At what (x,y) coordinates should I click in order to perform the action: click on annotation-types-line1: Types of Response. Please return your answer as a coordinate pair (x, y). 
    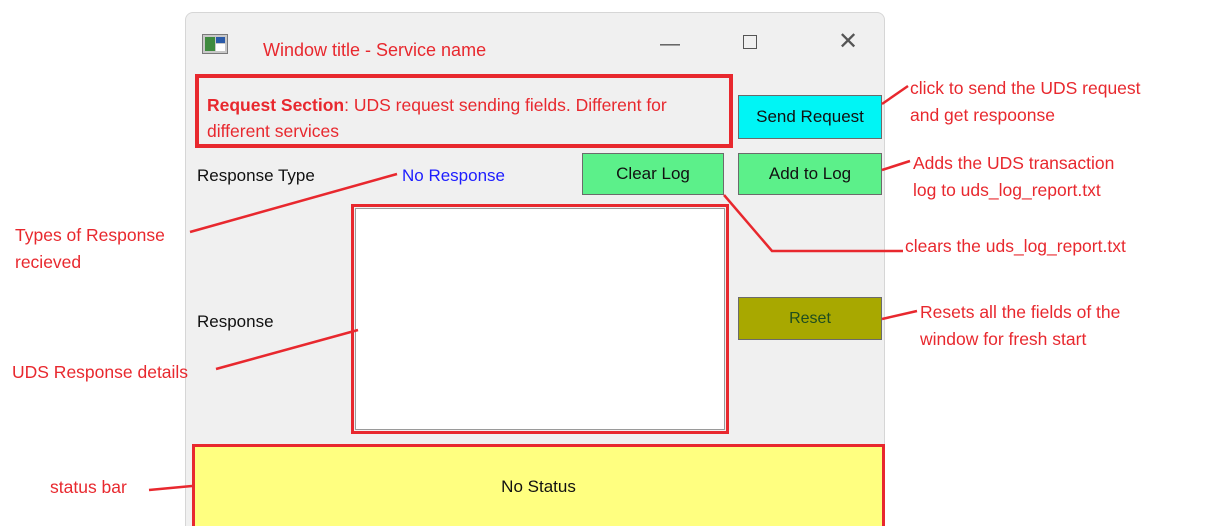
    Looking at the image, I should click on (90, 235).